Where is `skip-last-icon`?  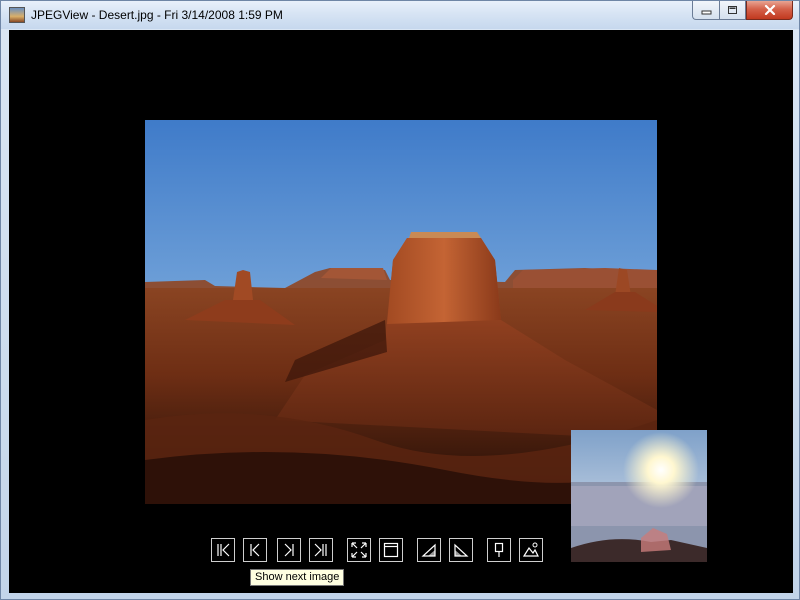 skip-last-icon is located at coordinates (320, 550).